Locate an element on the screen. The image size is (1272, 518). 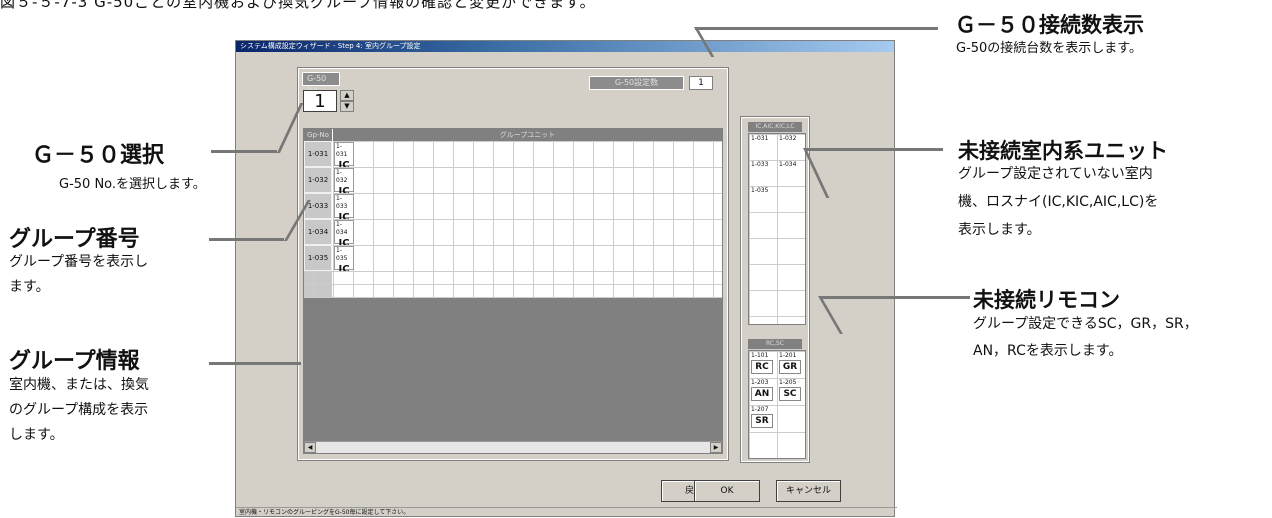
col-group-no: Gp-No is located at coordinates (318, 135).